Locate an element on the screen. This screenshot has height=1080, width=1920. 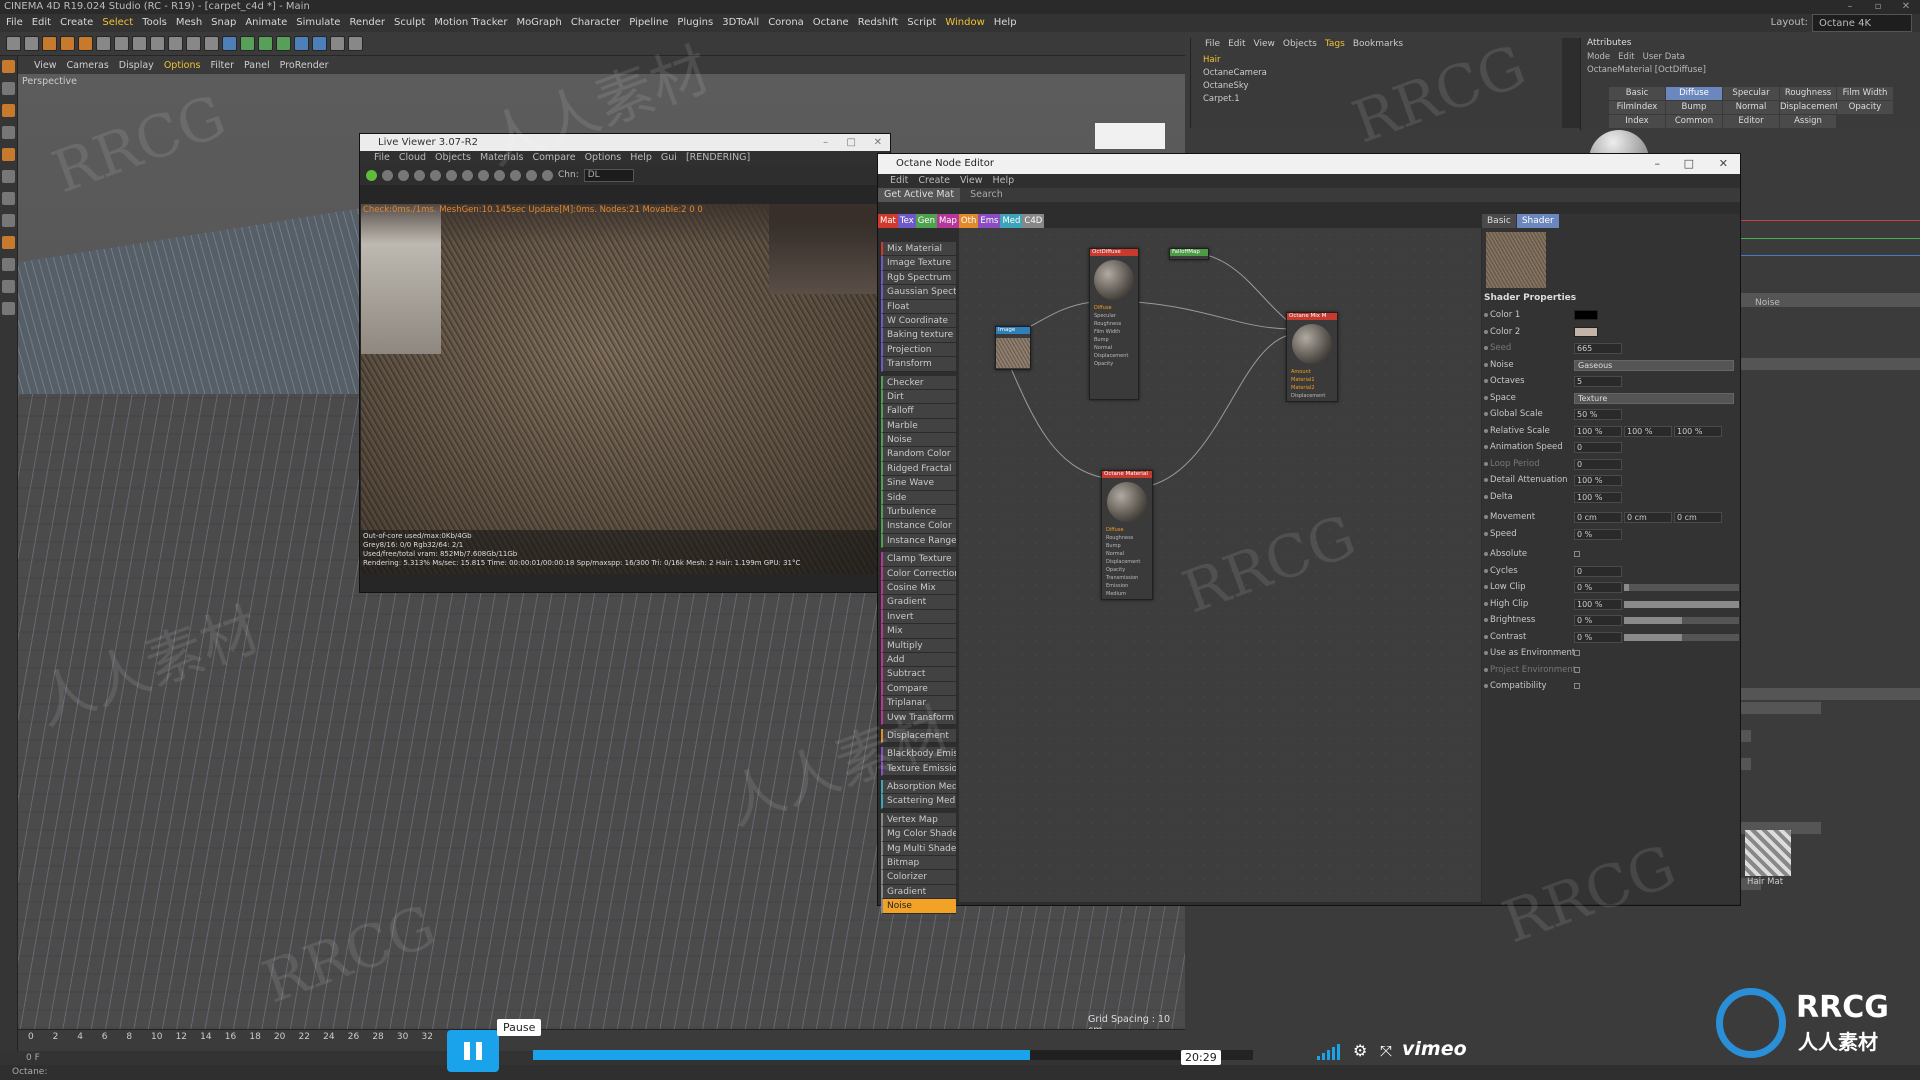
snap-icon is located at coordinates (8, 242).